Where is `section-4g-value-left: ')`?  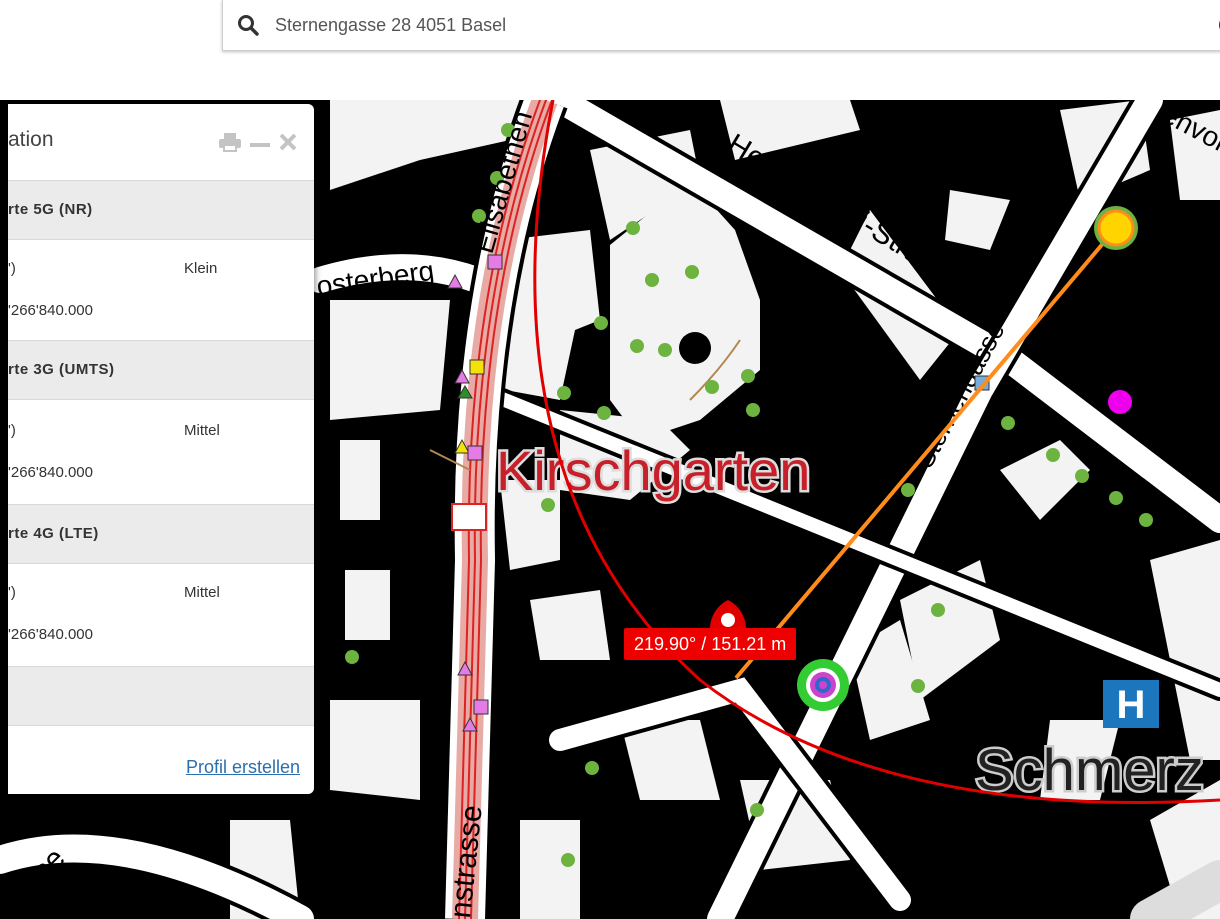
section-4g-value-left: ') is located at coordinates (12, 592).